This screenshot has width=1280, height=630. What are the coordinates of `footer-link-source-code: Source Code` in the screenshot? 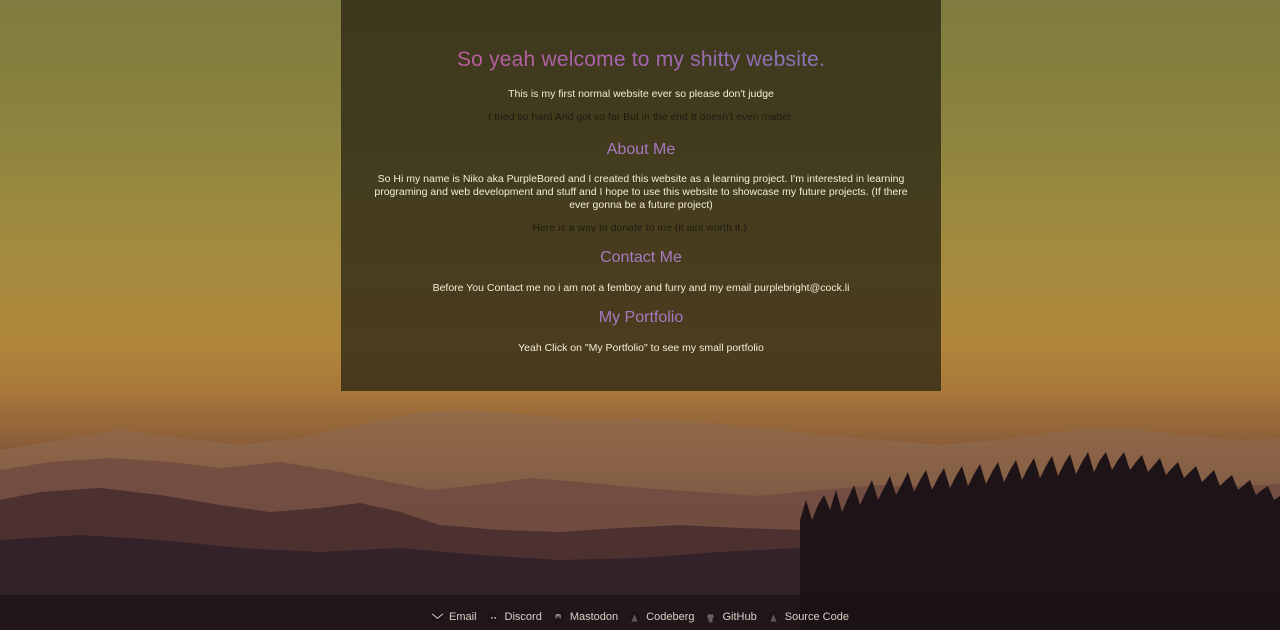 It's located at (808, 617).